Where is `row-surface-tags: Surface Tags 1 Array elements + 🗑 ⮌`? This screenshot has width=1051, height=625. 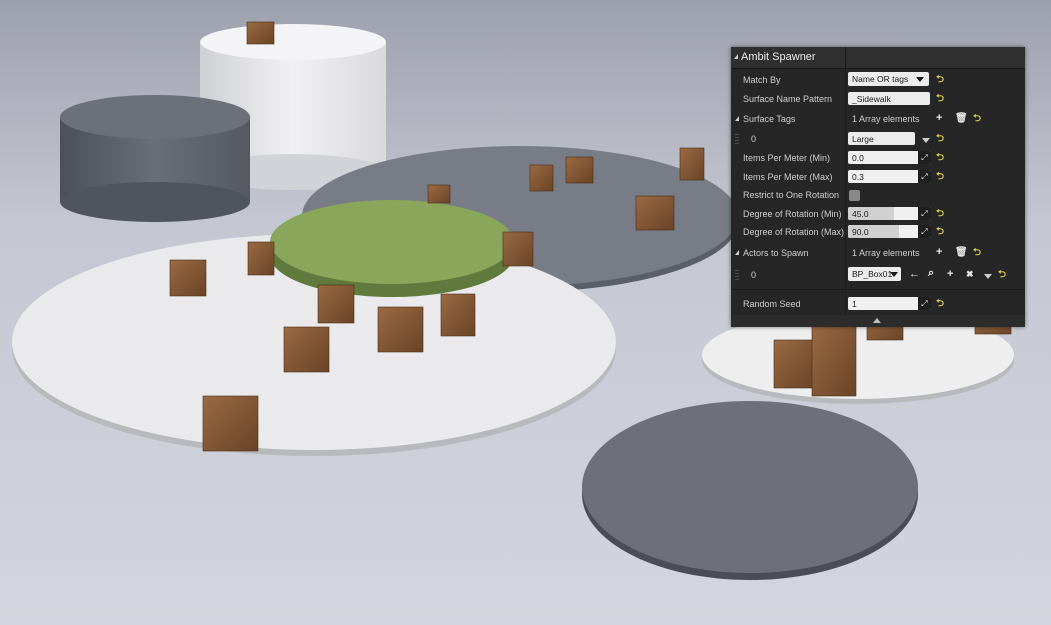
row-surface-tags: Surface Tags 1 Array elements + 🗑 ⮌ is located at coordinates (878, 119).